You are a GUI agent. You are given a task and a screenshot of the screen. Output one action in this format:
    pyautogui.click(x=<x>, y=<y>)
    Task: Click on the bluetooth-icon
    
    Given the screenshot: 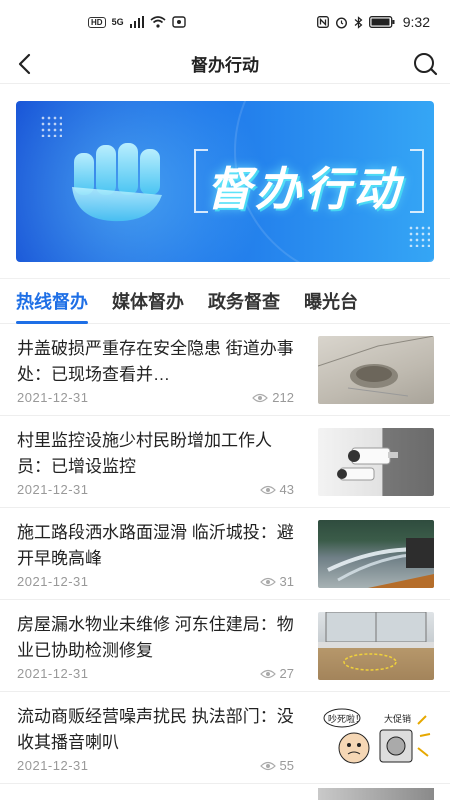 What is the action you would take?
    pyautogui.click(x=358, y=22)
    